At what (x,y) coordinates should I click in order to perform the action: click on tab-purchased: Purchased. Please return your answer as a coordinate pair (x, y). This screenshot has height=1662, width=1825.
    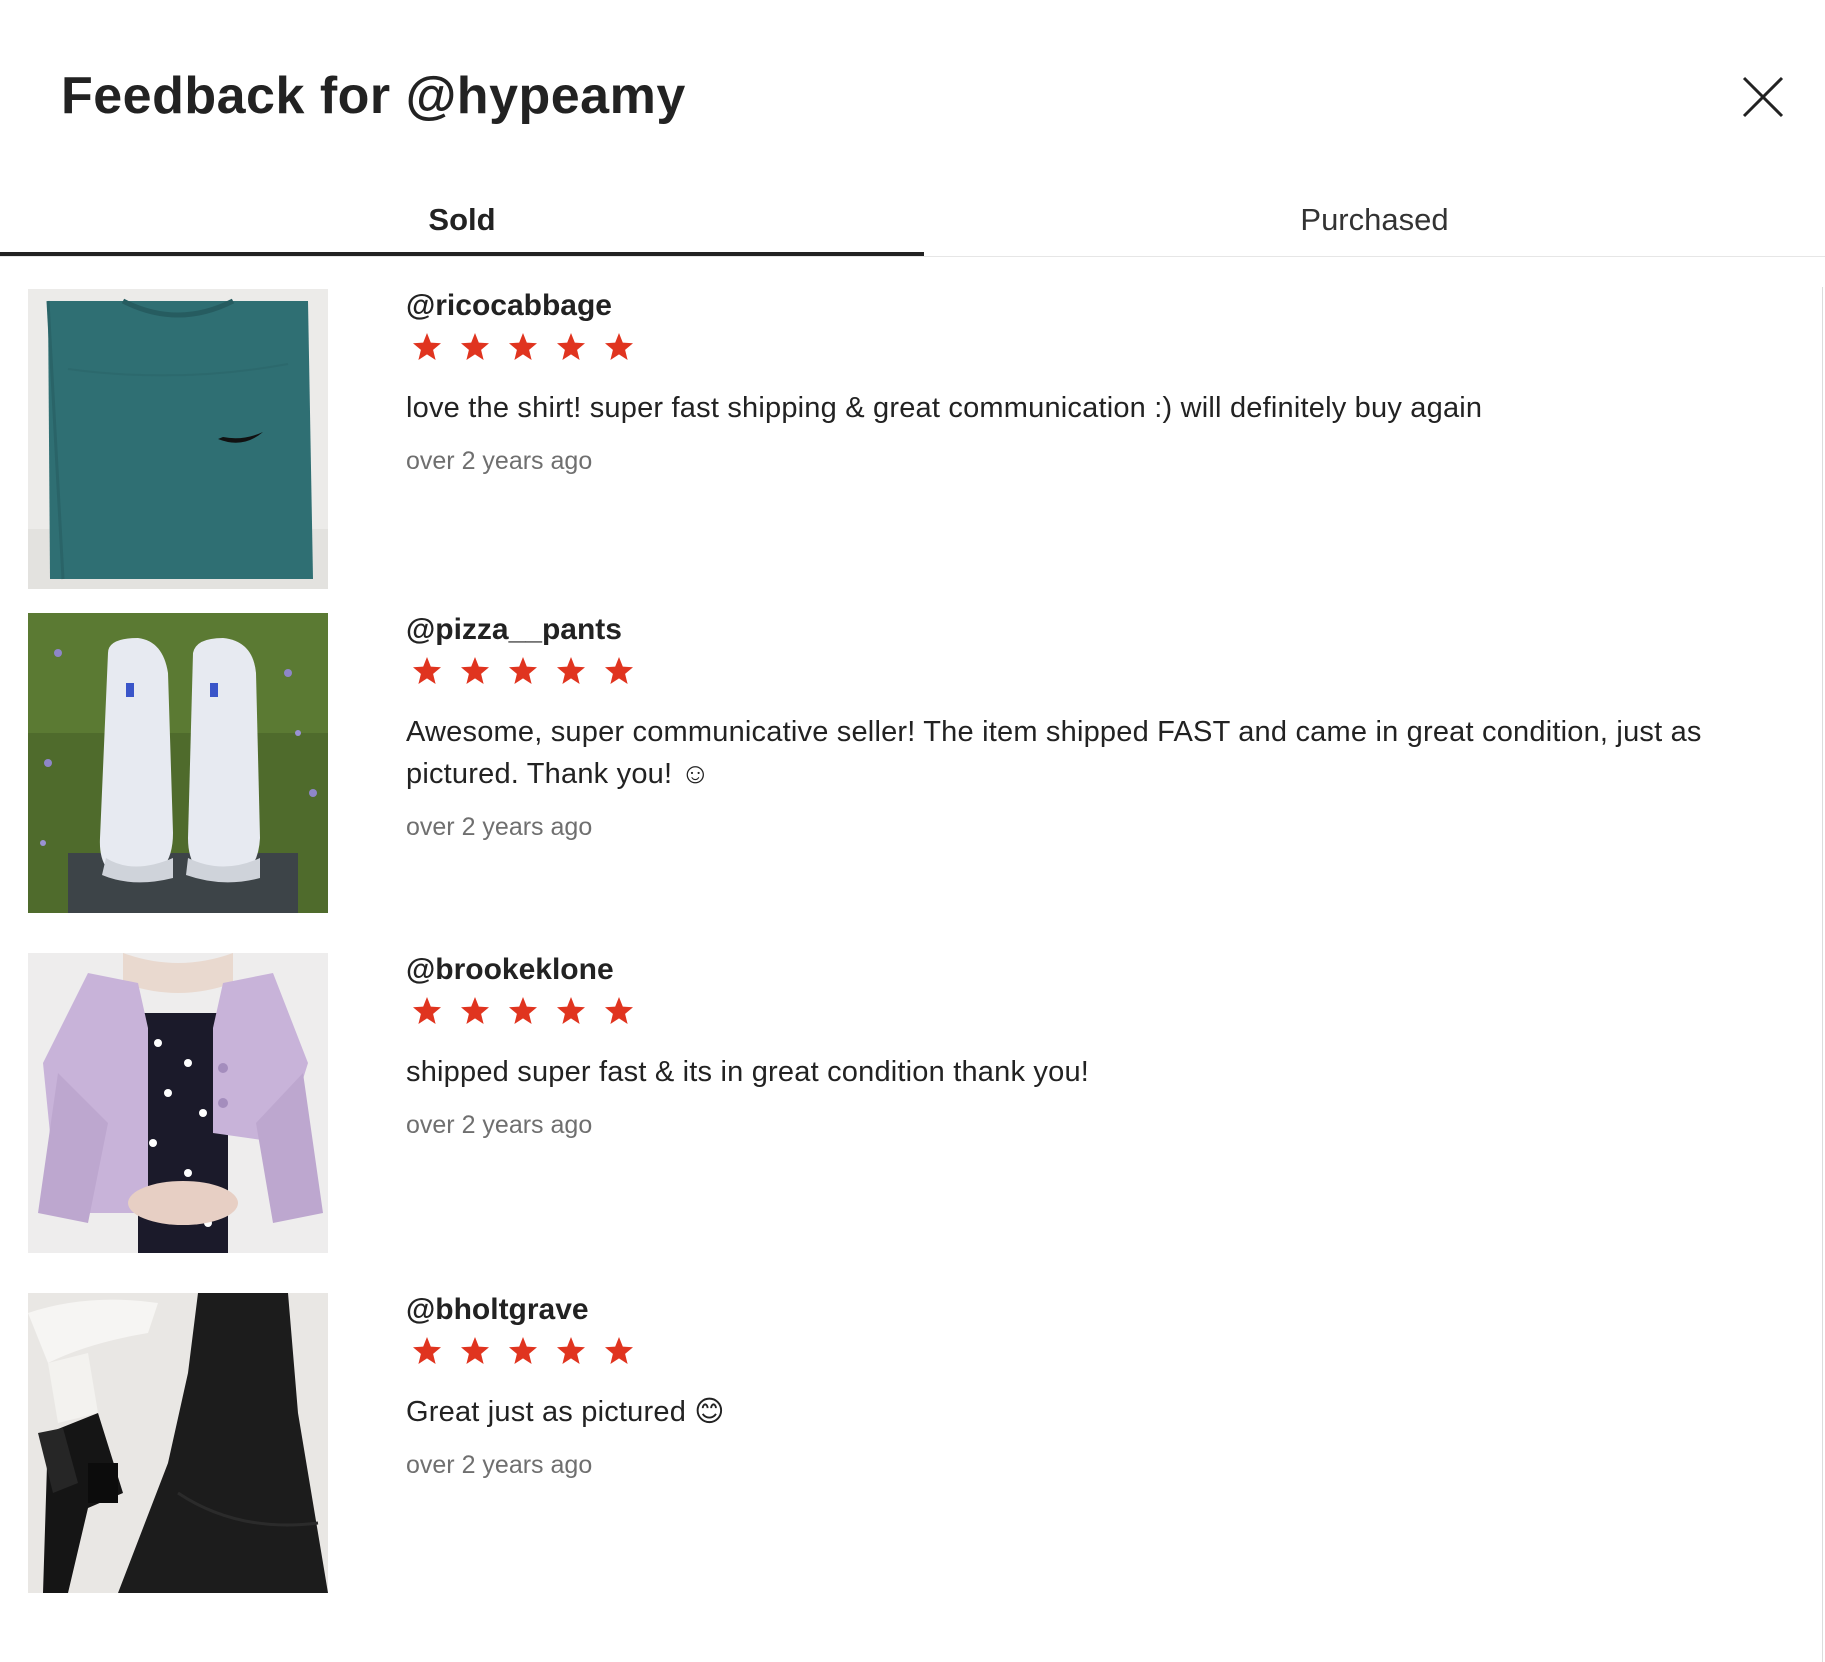
    Looking at the image, I should click on (1374, 223).